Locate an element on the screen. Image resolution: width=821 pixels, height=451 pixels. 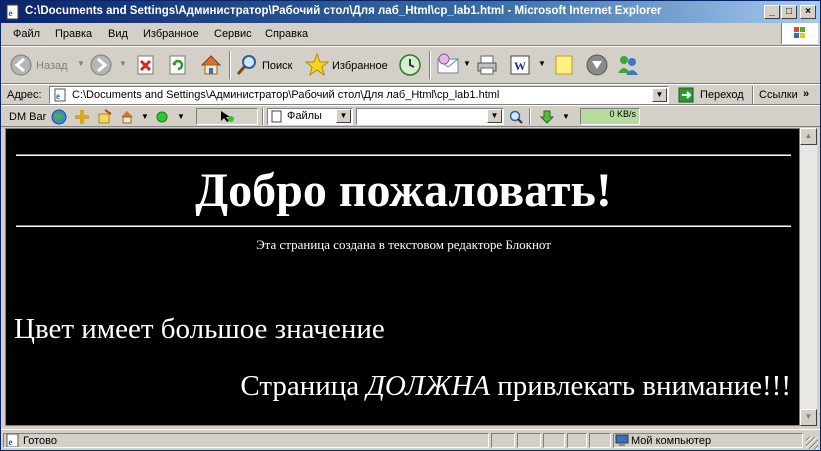
security-zone-text: Мой компьютер is located at coordinates (671, 441).